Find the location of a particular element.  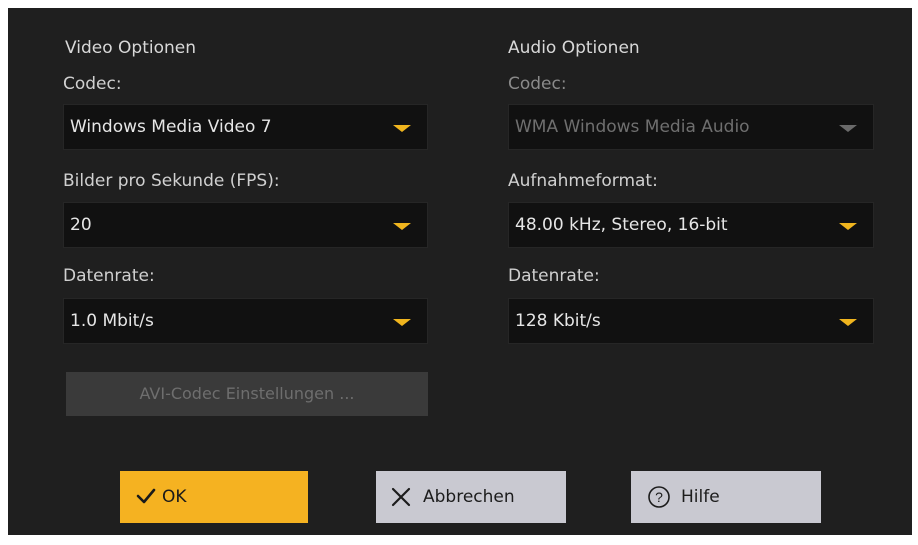

x-icon is located at coordinates (401, 497).